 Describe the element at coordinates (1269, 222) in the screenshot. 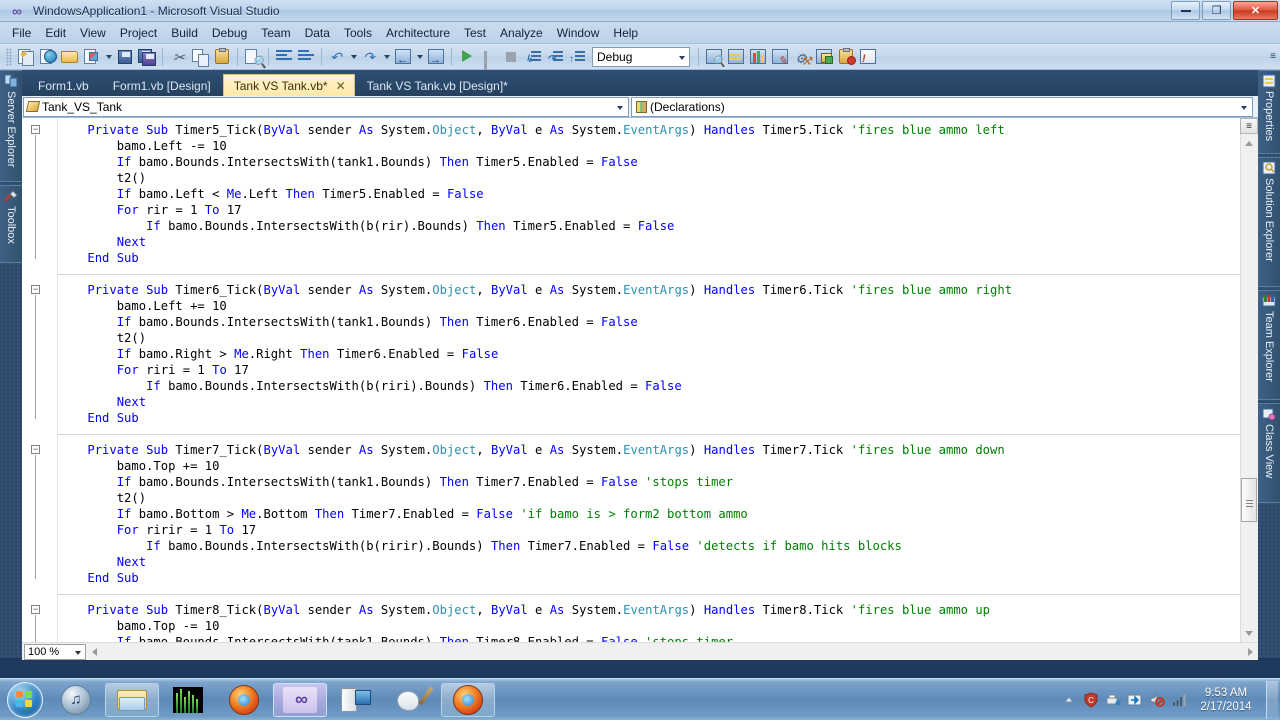

I see `sidebar-item-solution-explorer: Solution Explorer` at that location.